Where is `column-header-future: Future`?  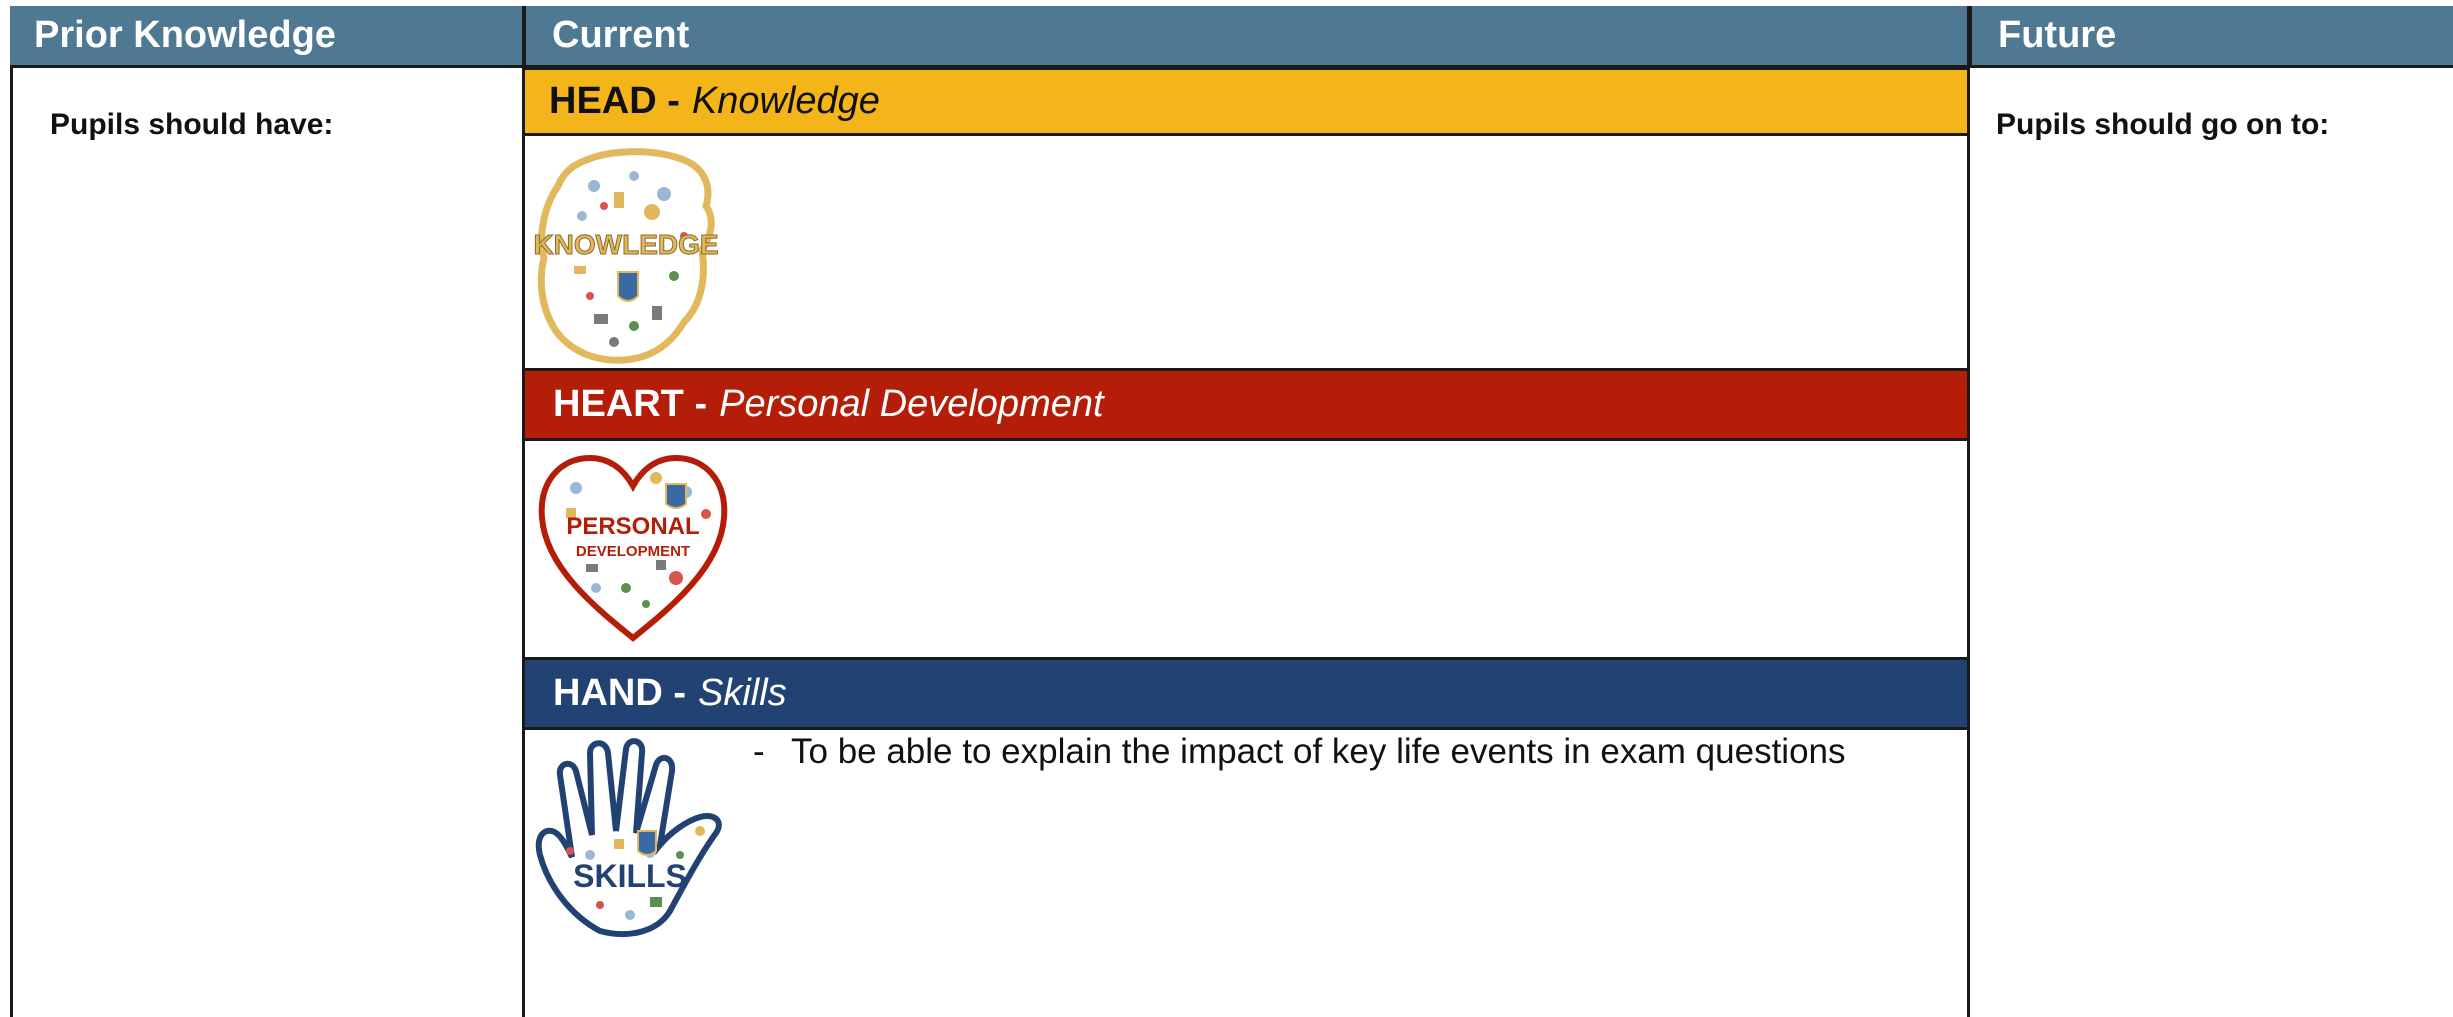 column-header-future: Future is located at coordinates (2211, 37).